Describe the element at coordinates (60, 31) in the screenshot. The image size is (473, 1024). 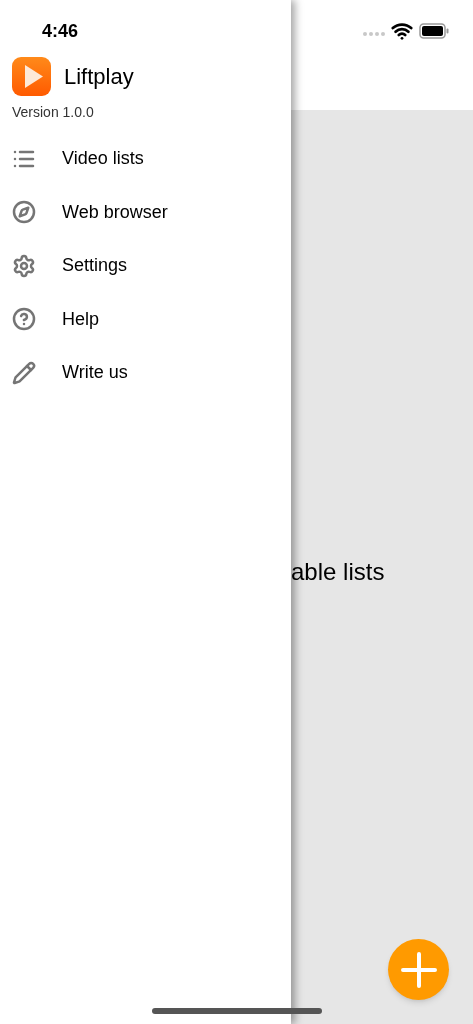
I see `status-time: 4:46` at that location.